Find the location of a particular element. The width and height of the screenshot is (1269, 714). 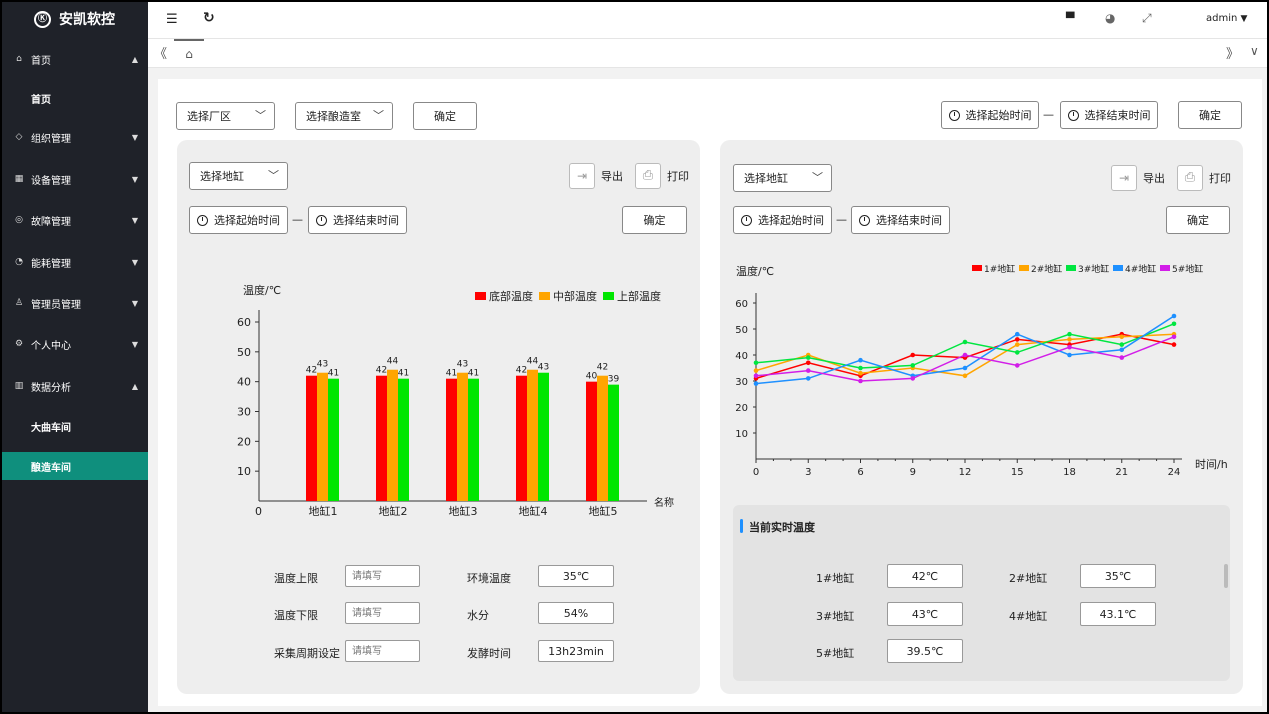

app-title: 安凯软控 is located at coordinates (87, 20).